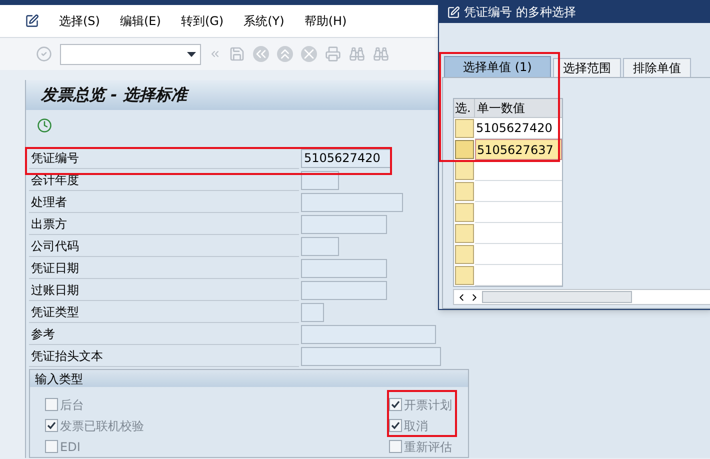 The image size is (710, 459). Describe the element at coordinates (164, 158) in the screenshot. I see `field-label: 凭证编号` at that location.